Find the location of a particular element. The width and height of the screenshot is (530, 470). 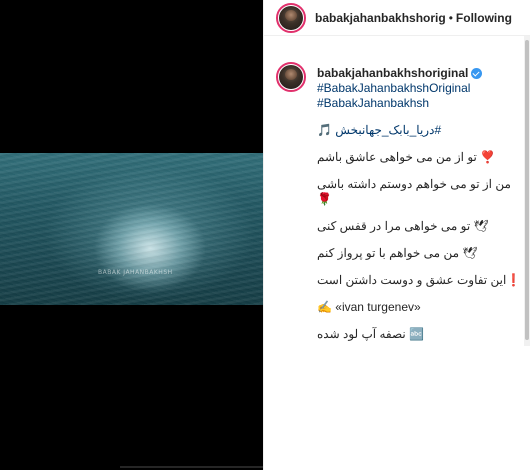

caption-line: 🔤 نصفه آپ لود شده is located at coordinates (370, 334).